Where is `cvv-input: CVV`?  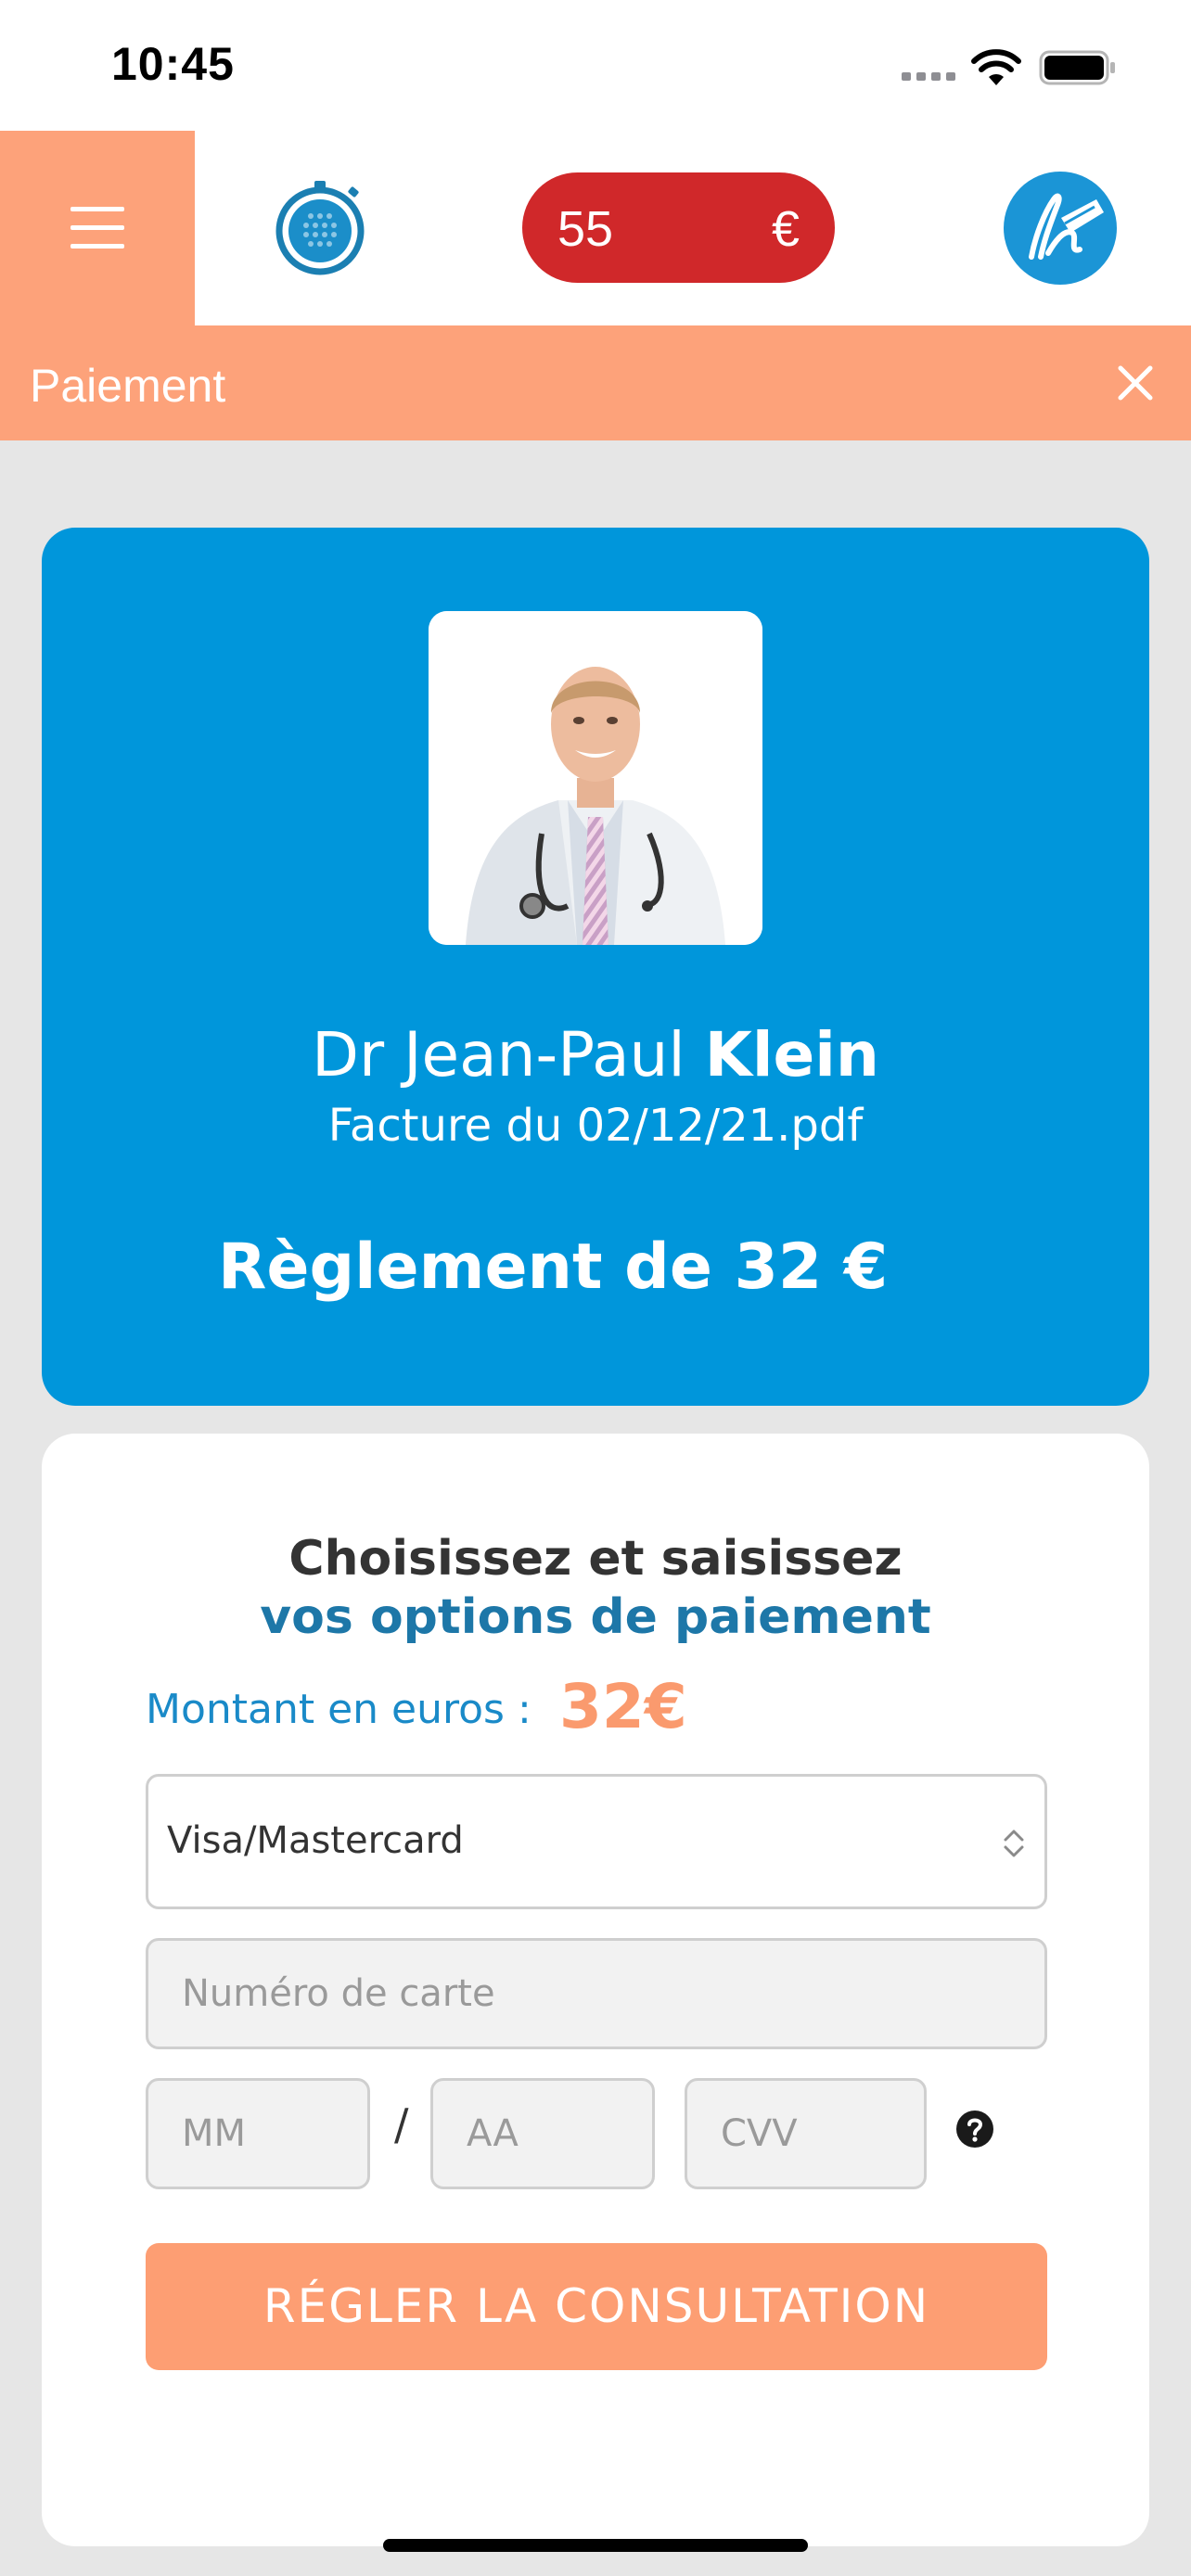 cvv-input: CVV is located at coordinates (806, 2133).